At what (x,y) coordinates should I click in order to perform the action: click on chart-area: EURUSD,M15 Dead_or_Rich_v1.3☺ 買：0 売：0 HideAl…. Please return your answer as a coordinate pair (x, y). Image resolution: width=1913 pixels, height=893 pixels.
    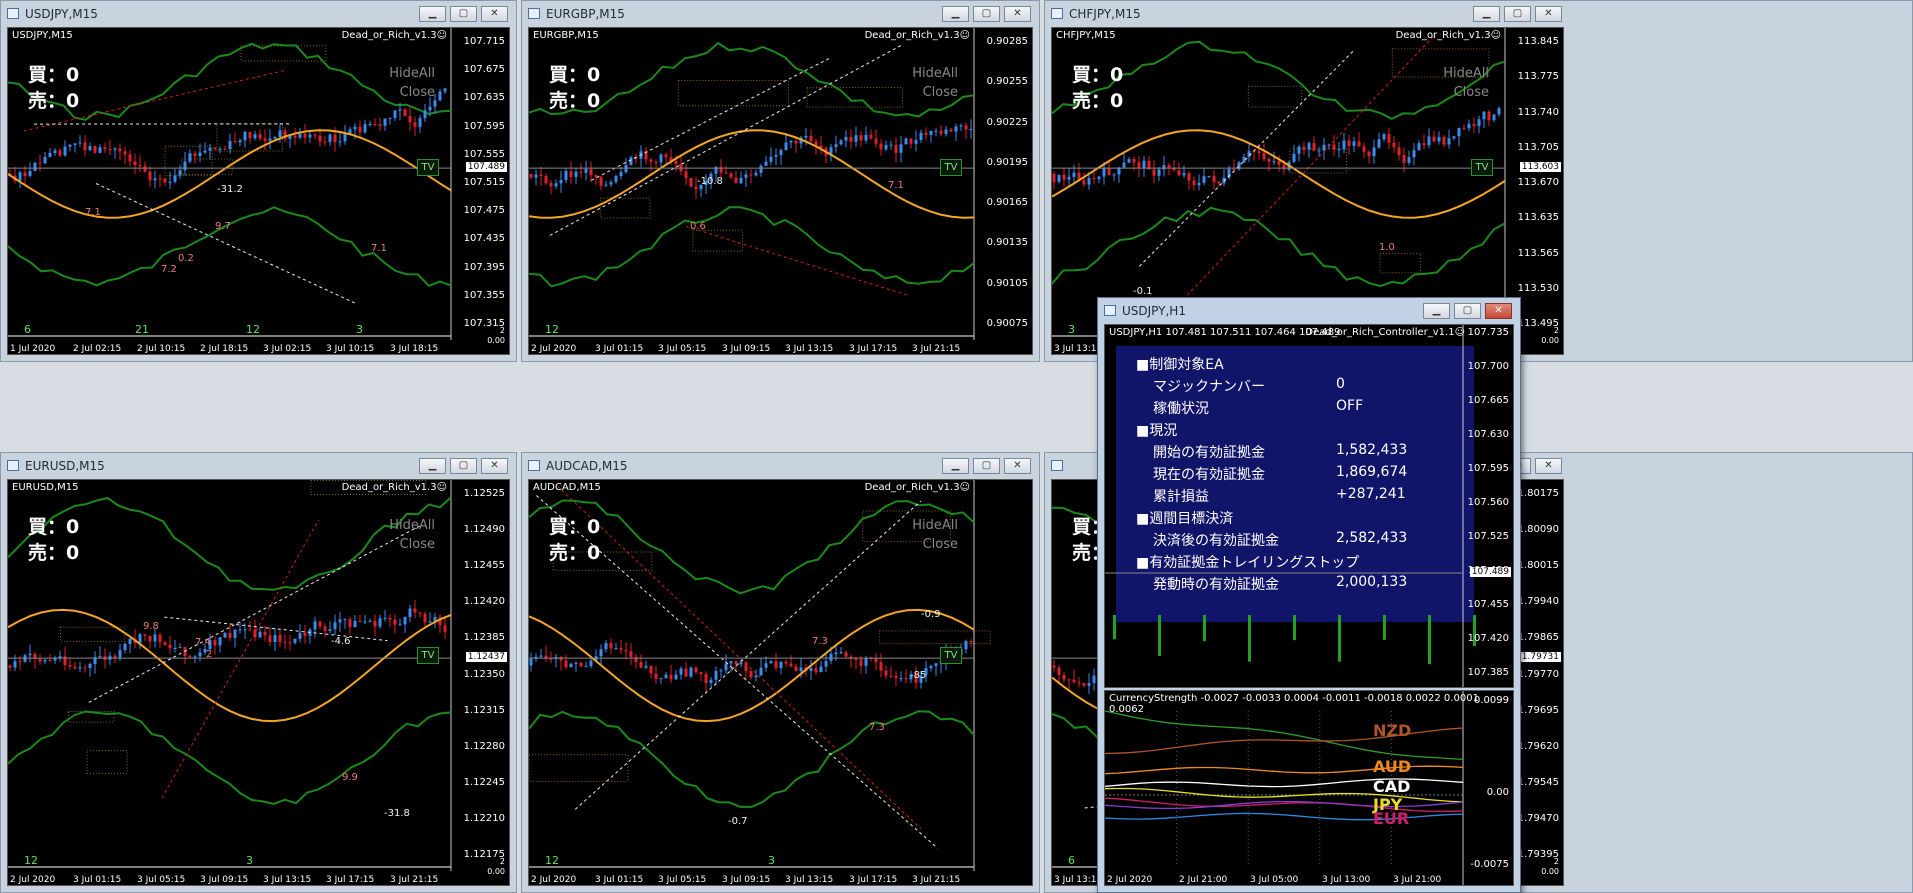
    Looking at the image, I should click on (258, 682).